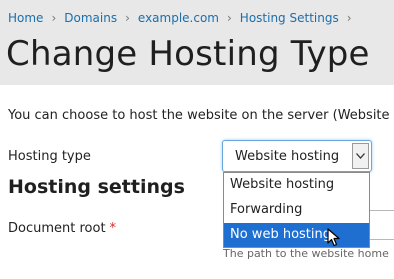 The image size is (394, 279). I want to click on hosting-settings-heading: Hosting settings, so click(96, 187).